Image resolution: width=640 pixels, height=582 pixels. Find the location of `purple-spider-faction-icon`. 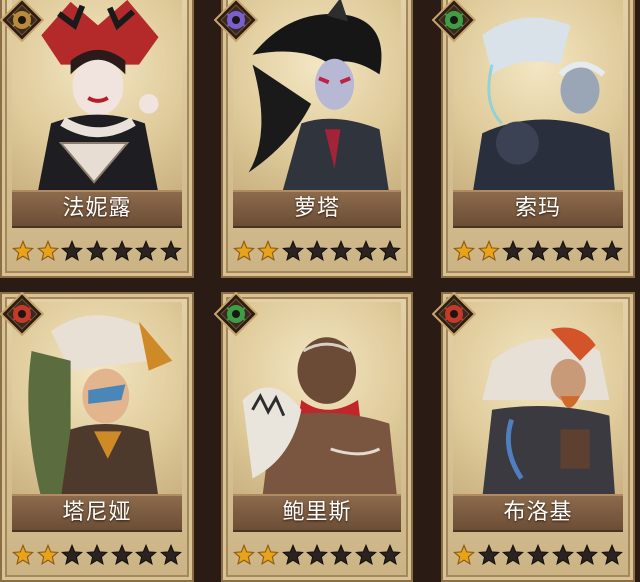

purple-spider-faction-icon is located at coordinates (236, 21).